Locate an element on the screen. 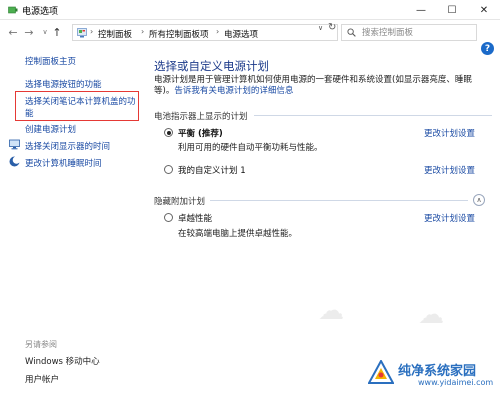  hidden-section-heading: 隐藏附加计划 is located at coordinates (180, 202).